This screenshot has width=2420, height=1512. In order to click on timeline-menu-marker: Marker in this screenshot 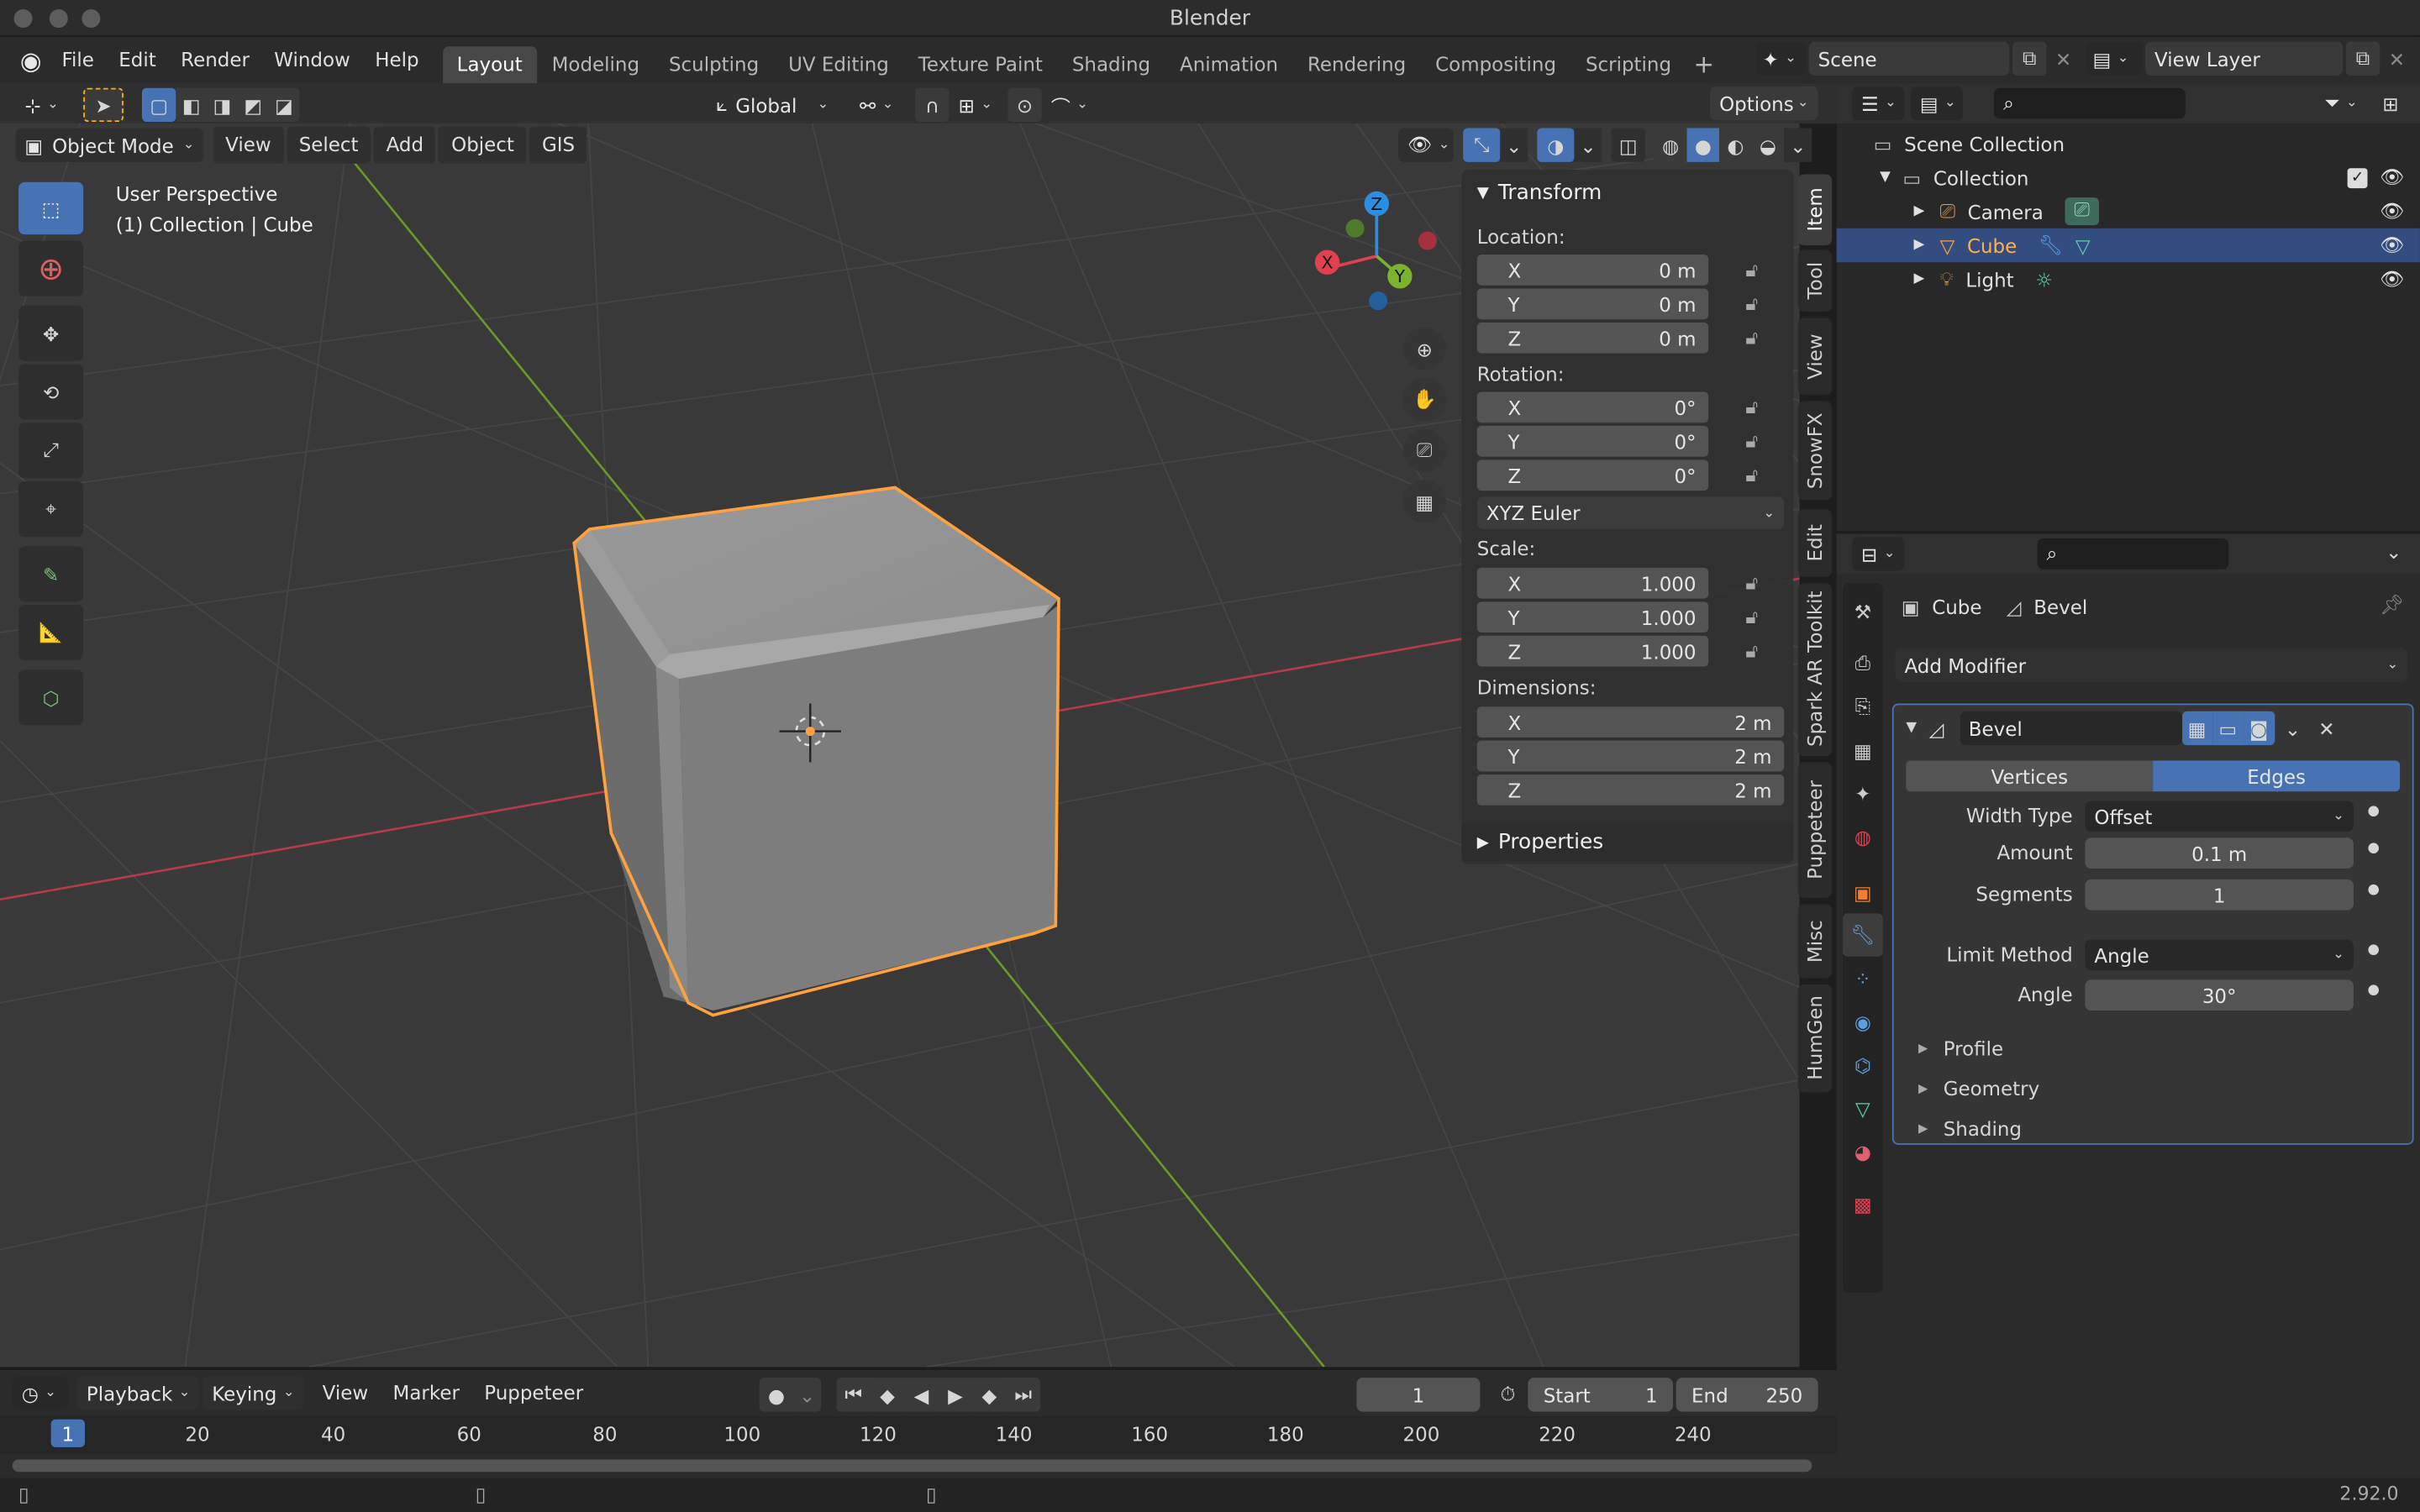, I will do `click(427, 1393)`.